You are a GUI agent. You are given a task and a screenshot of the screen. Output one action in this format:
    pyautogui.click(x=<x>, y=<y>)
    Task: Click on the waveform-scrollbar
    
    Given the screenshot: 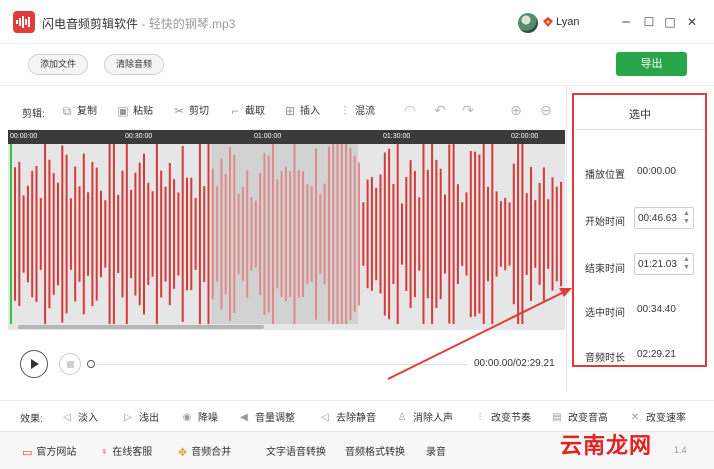 What is the action you would take?
    pyautogui.click(x=286, y=327)
    